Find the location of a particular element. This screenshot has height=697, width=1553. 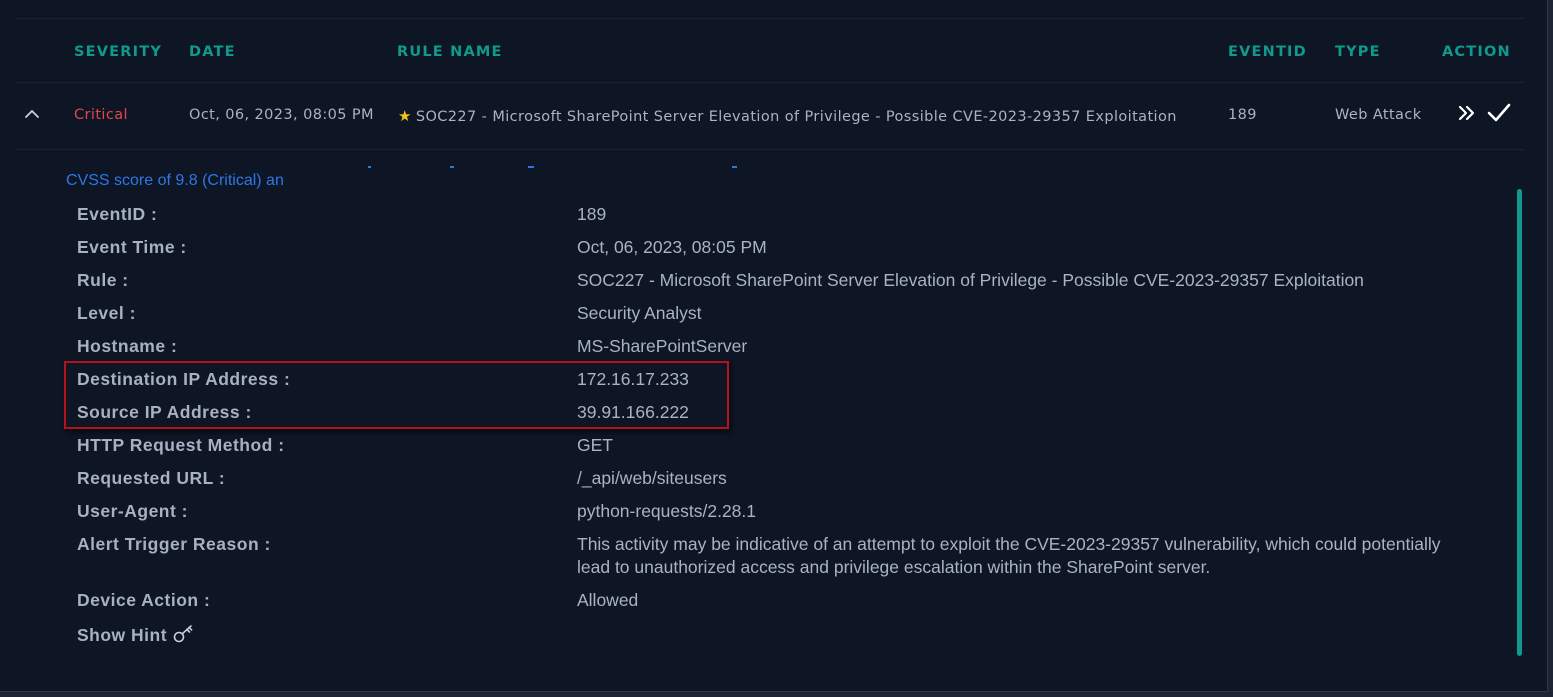

value-device-action: Allowed is located at coordinates (608, 600).